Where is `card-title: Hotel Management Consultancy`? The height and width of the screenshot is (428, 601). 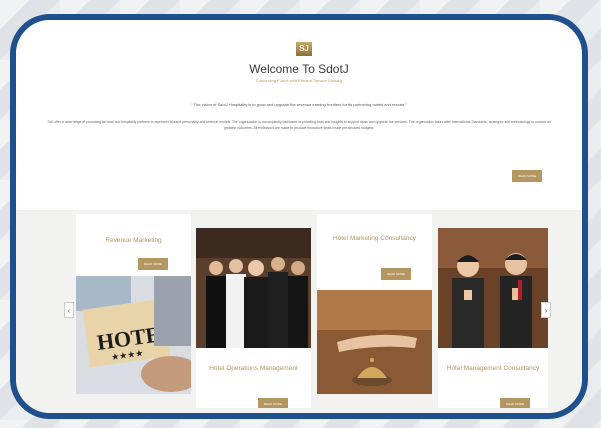 card-title: Hotel Management Consultancy is located at coordinates (493, 368).